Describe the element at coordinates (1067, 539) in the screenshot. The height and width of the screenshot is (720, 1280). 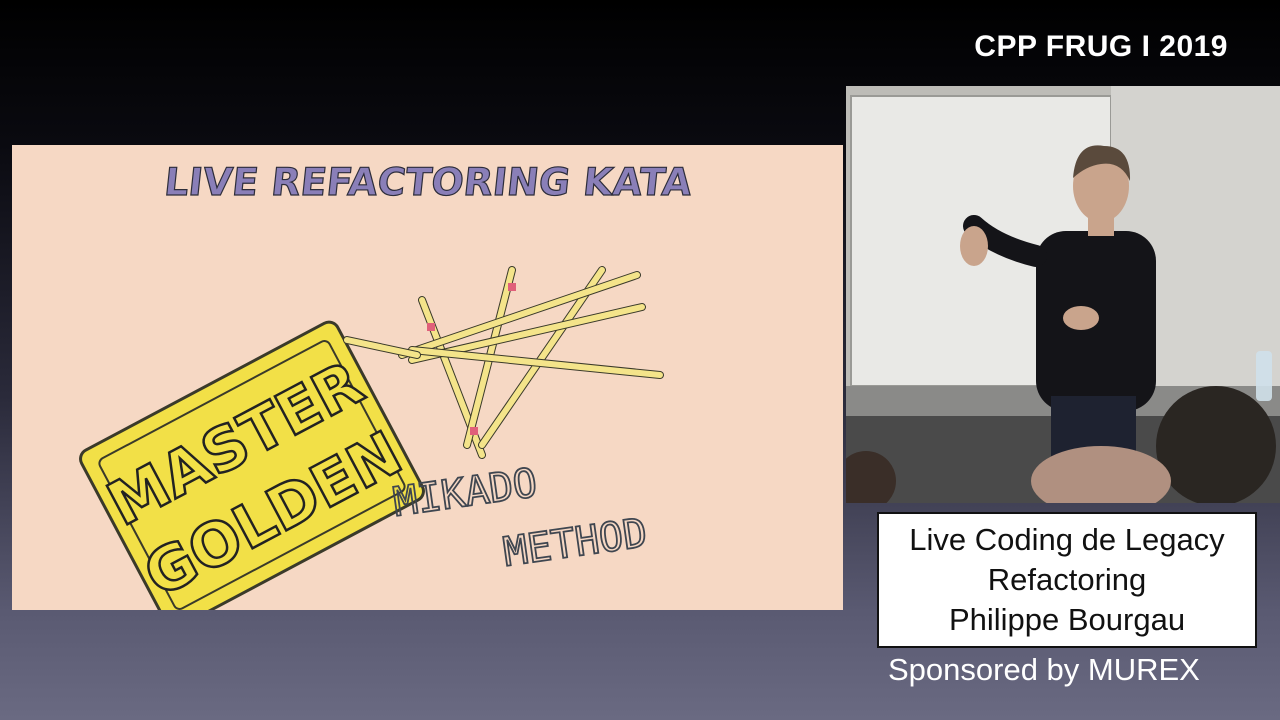
I see `talk-title-line1: Live Coding de Legacy` at that location.